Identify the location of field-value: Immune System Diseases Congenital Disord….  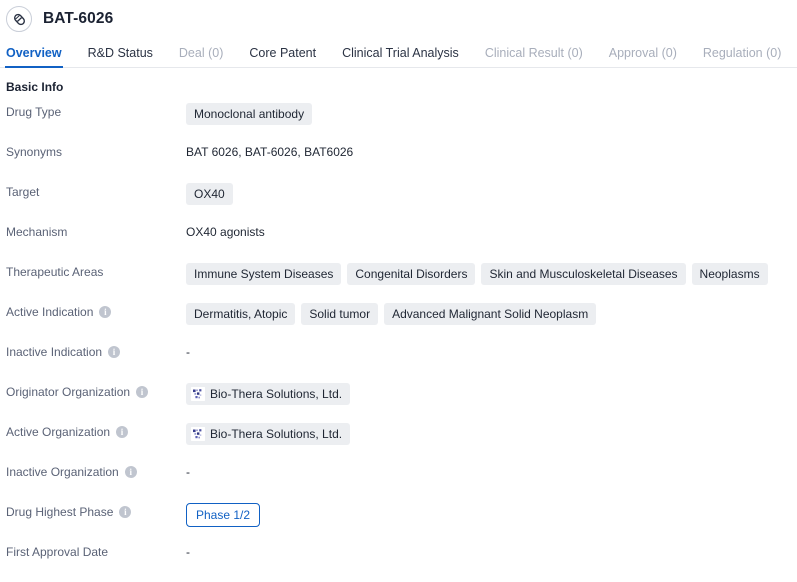
(491, 273).